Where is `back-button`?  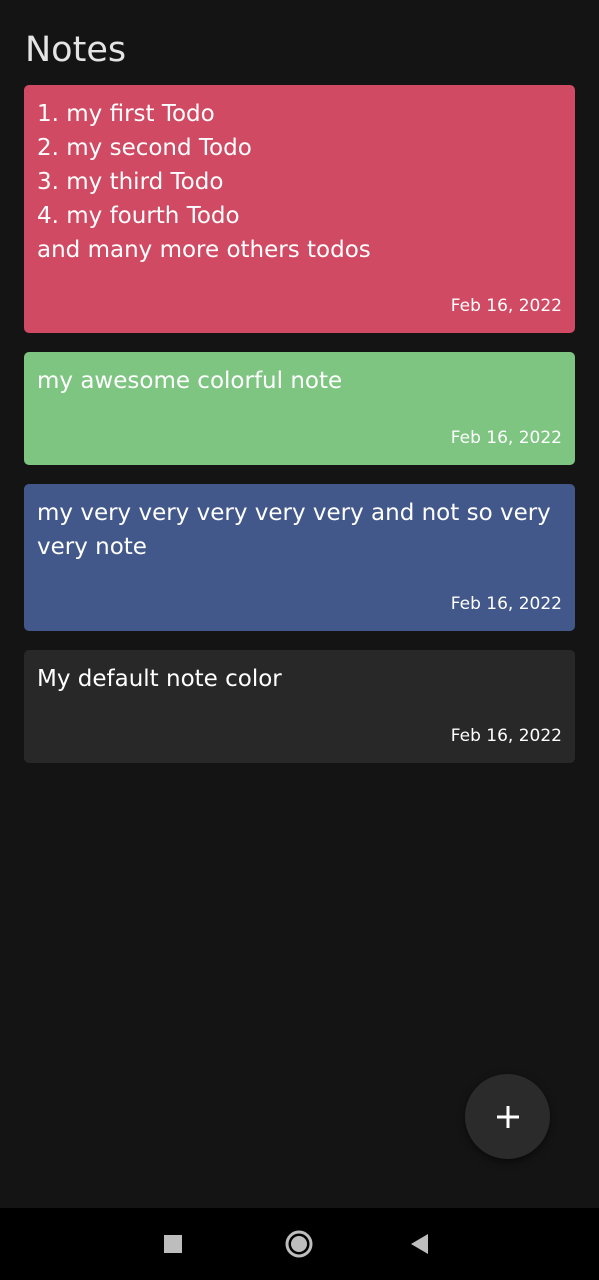
back-button is located at coordinates (420, 1244).